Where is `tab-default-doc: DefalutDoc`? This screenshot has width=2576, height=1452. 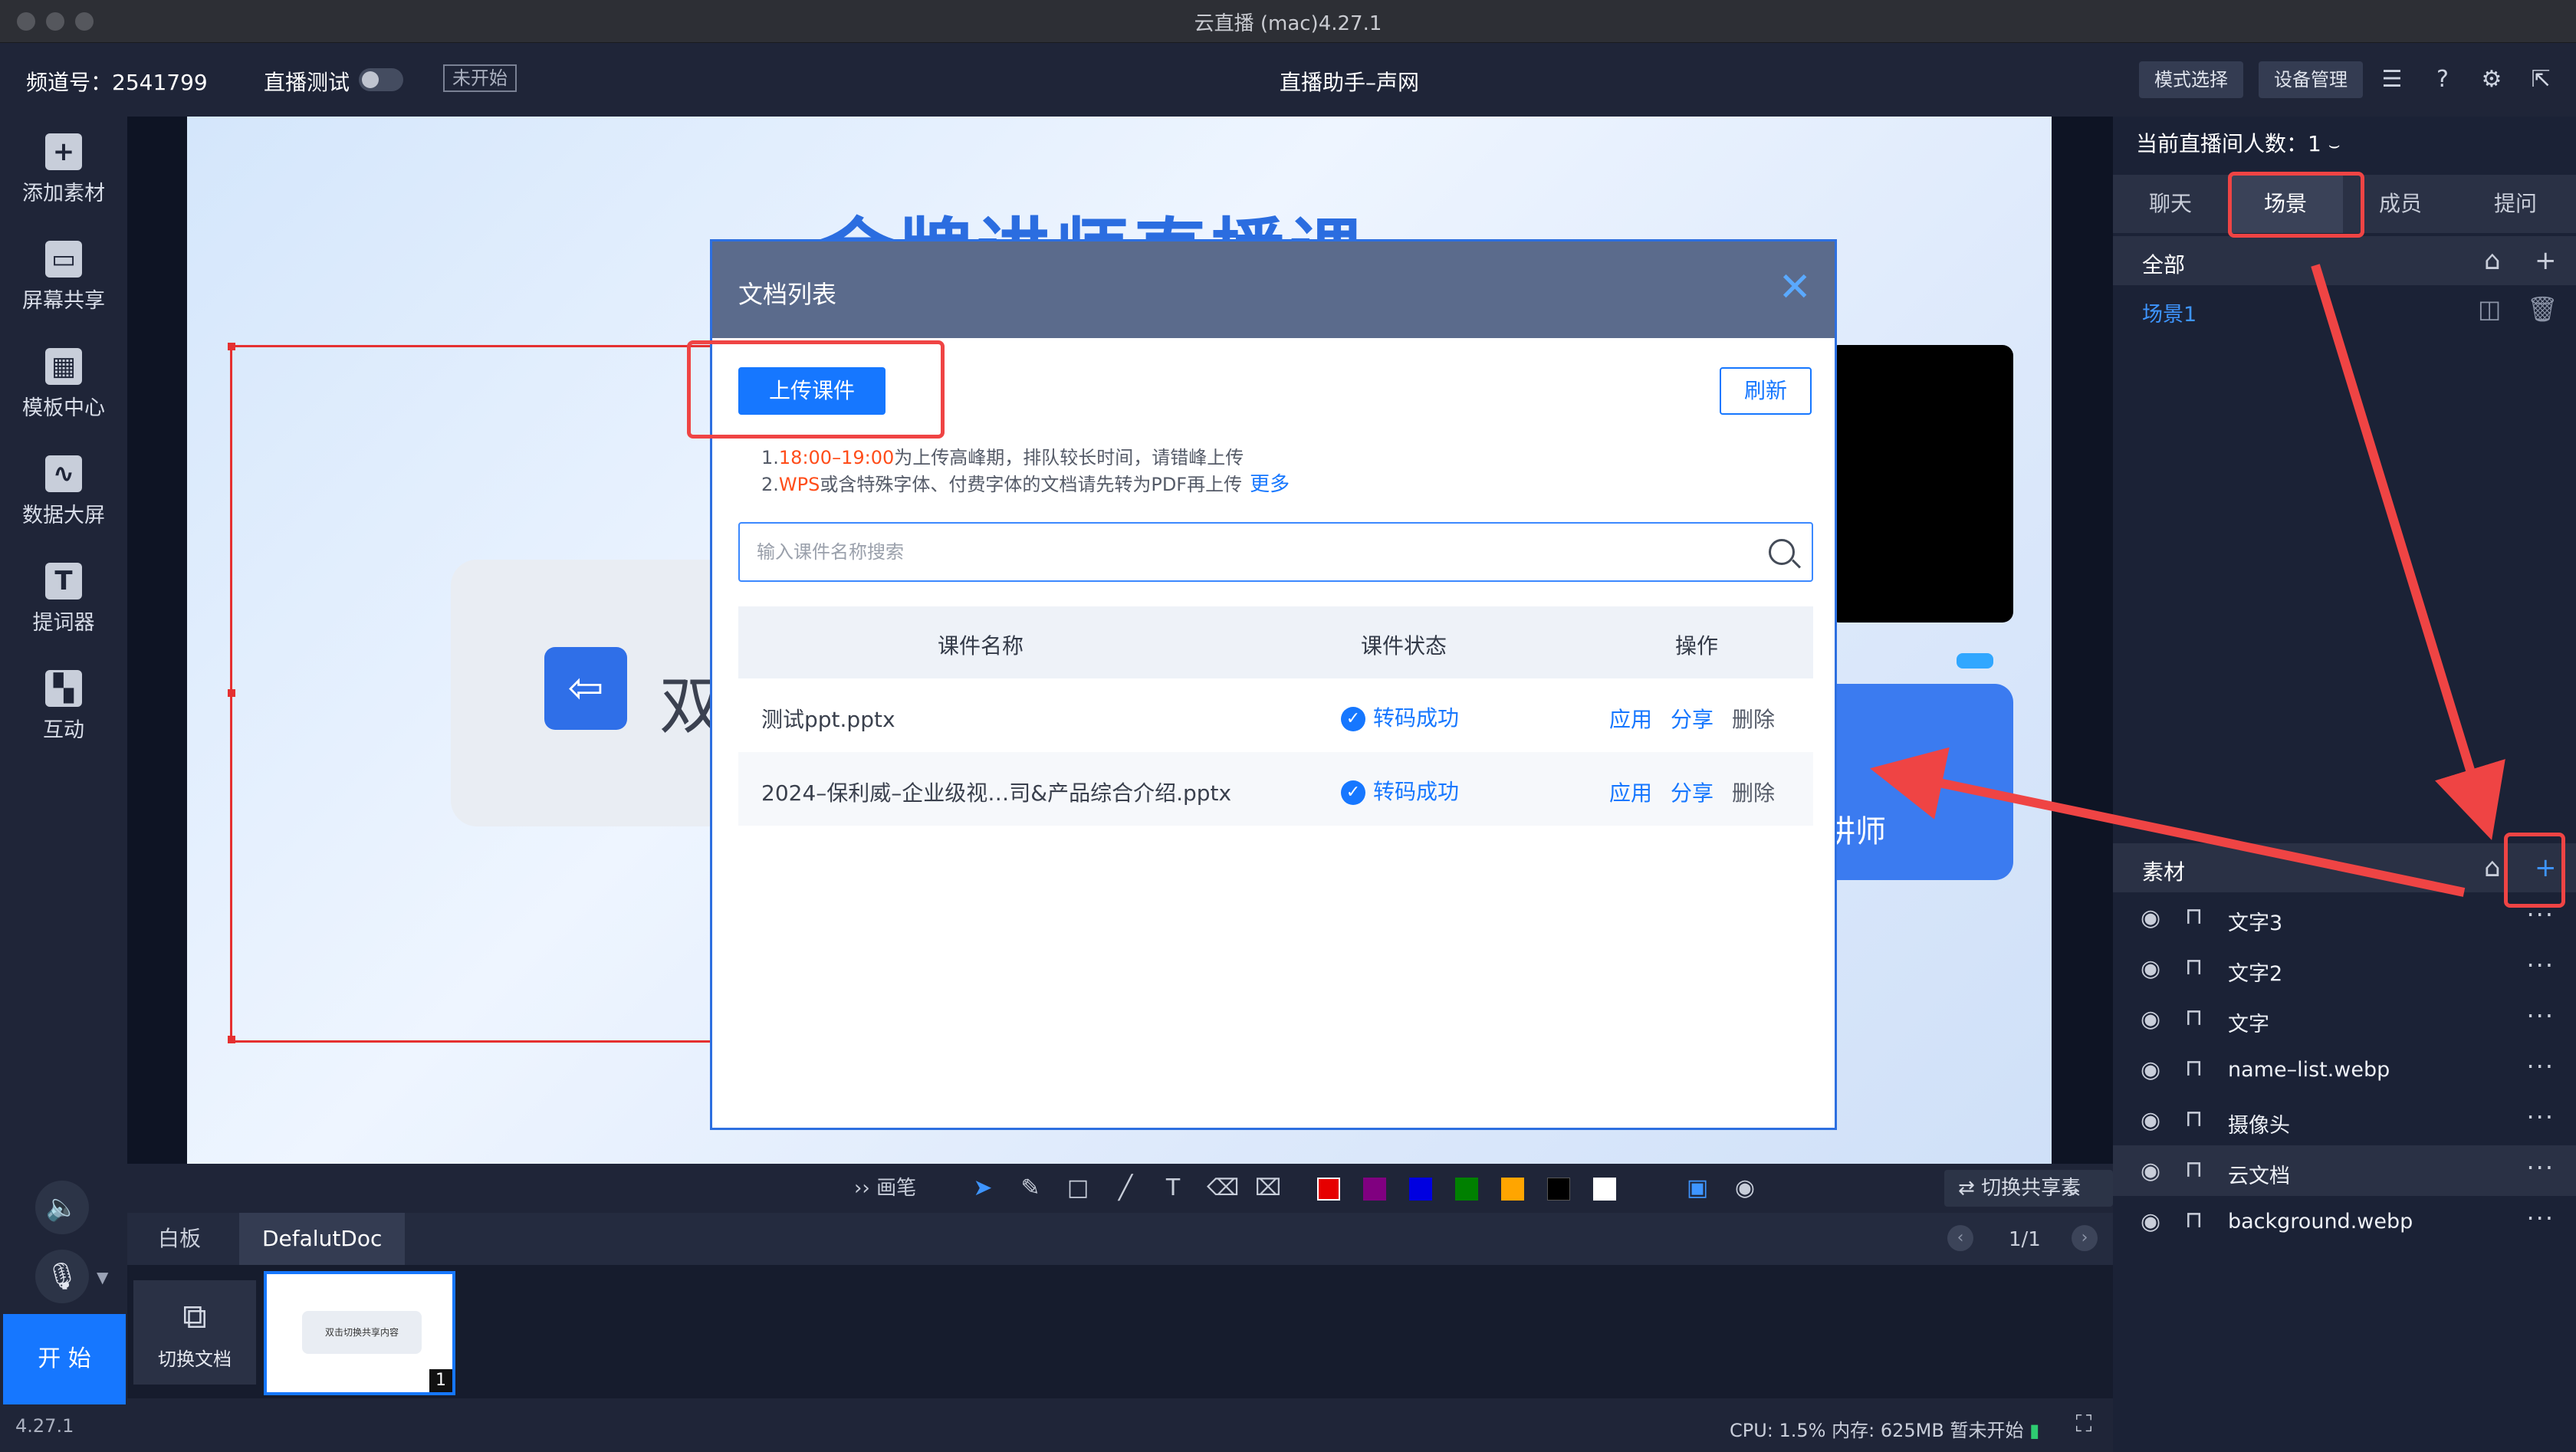 tab-default-doc: DefalutDoc is located at coordinates (323, 1239).